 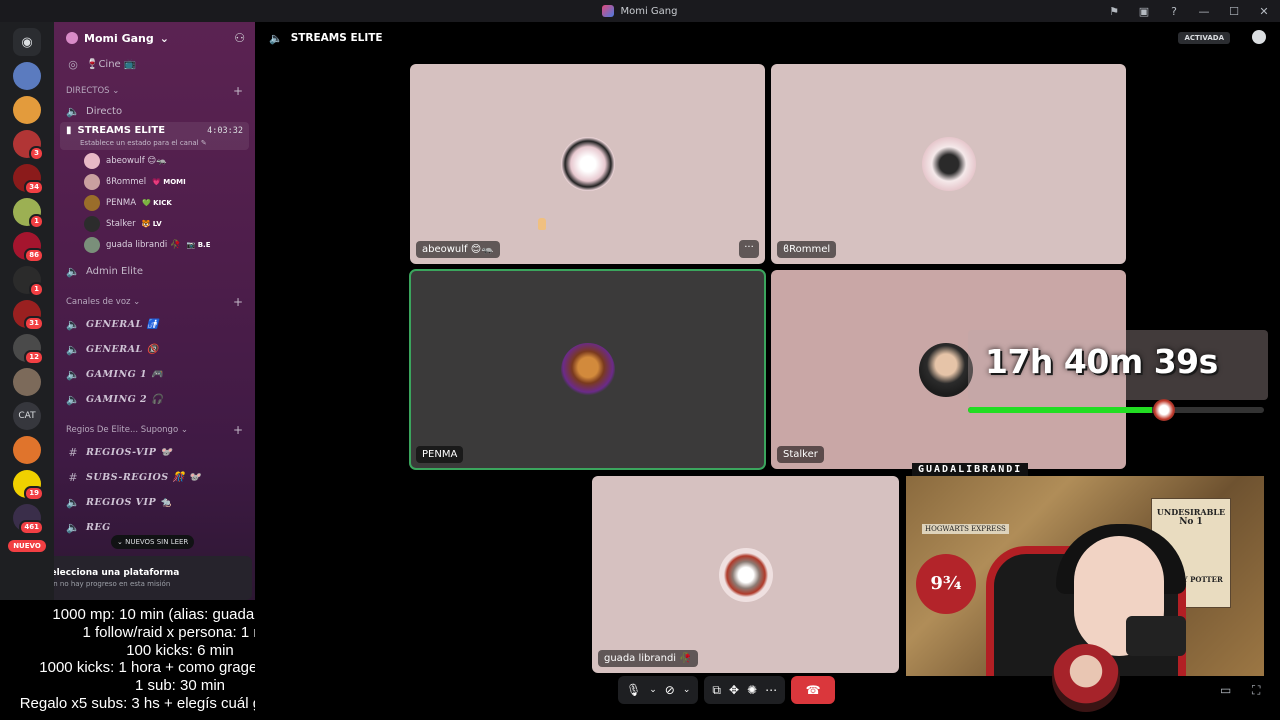 I want to click on server-folder-icon: 461, so click(x=28, y=519).